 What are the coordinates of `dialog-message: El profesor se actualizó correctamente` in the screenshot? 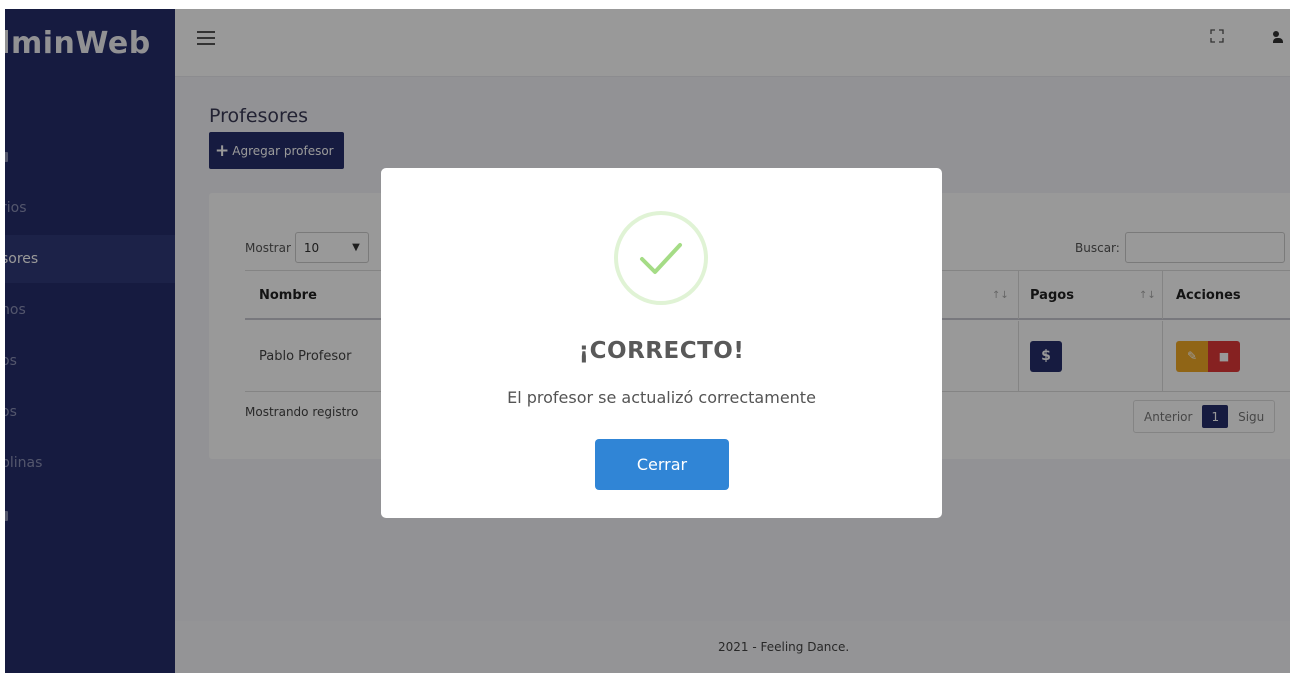 It's located at (661, 397).